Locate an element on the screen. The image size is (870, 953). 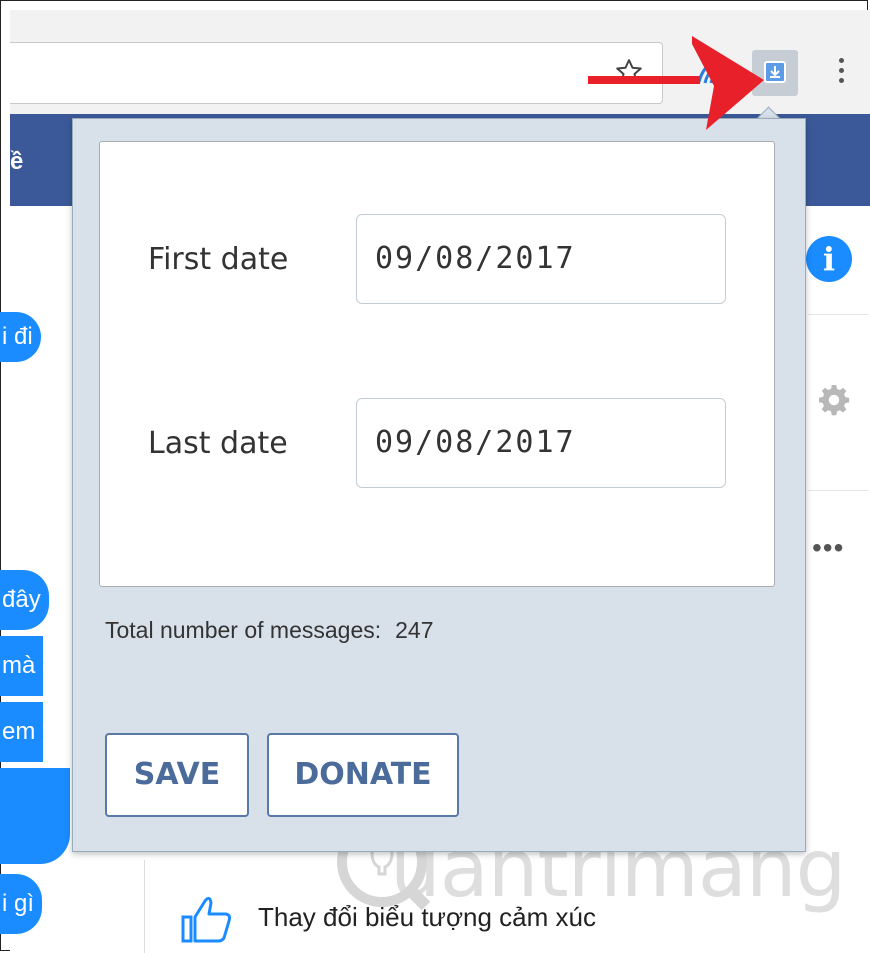
last-date-input: 09/08/2017 is located at coordinates (541, 443).